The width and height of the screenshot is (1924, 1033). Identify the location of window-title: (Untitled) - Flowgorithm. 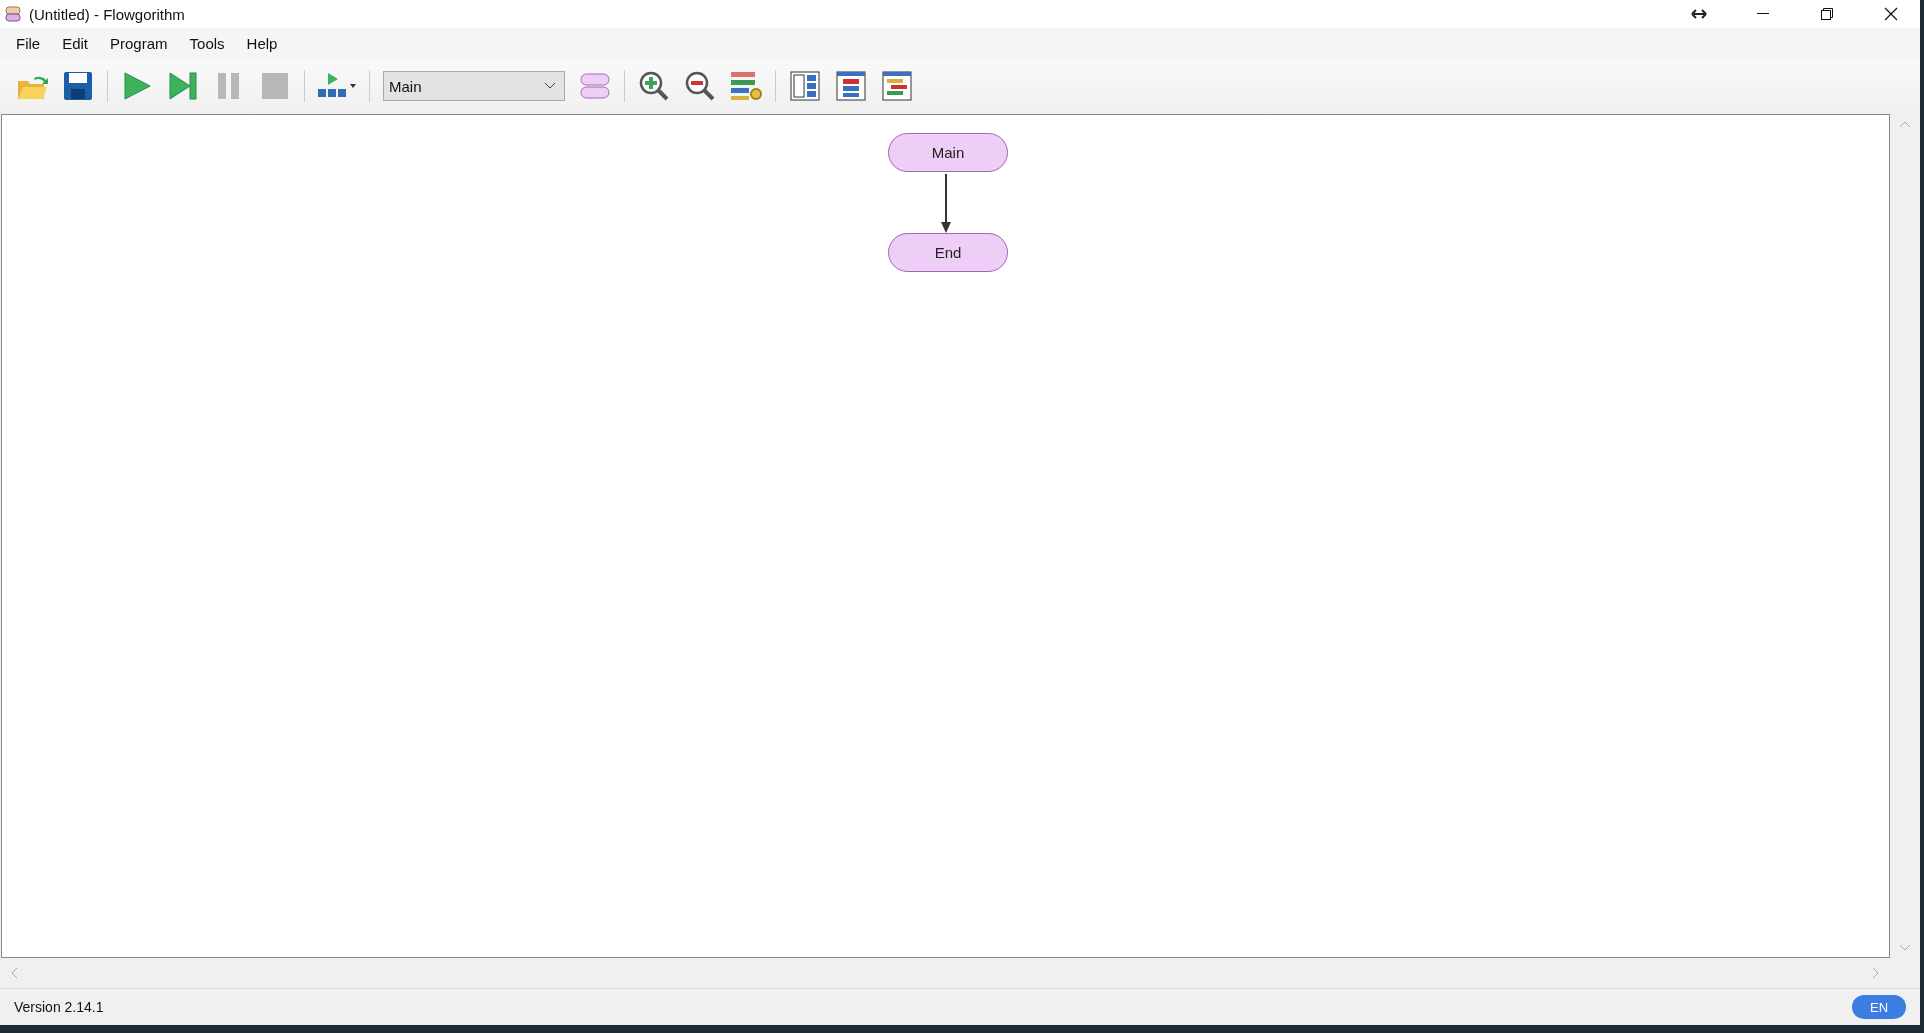
(107, 14).